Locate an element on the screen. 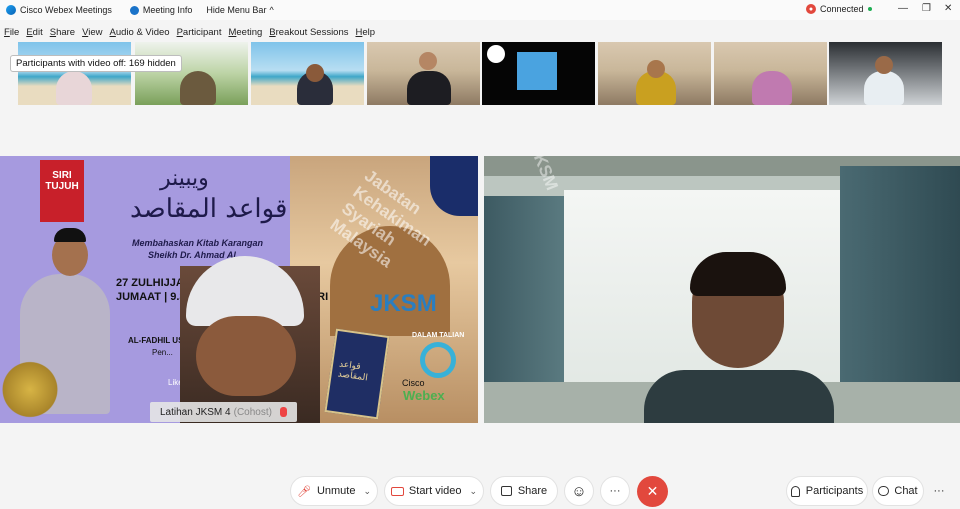  poster-book-line: Membahaskan Kitab Karangan is located at coordinates (198, 243).